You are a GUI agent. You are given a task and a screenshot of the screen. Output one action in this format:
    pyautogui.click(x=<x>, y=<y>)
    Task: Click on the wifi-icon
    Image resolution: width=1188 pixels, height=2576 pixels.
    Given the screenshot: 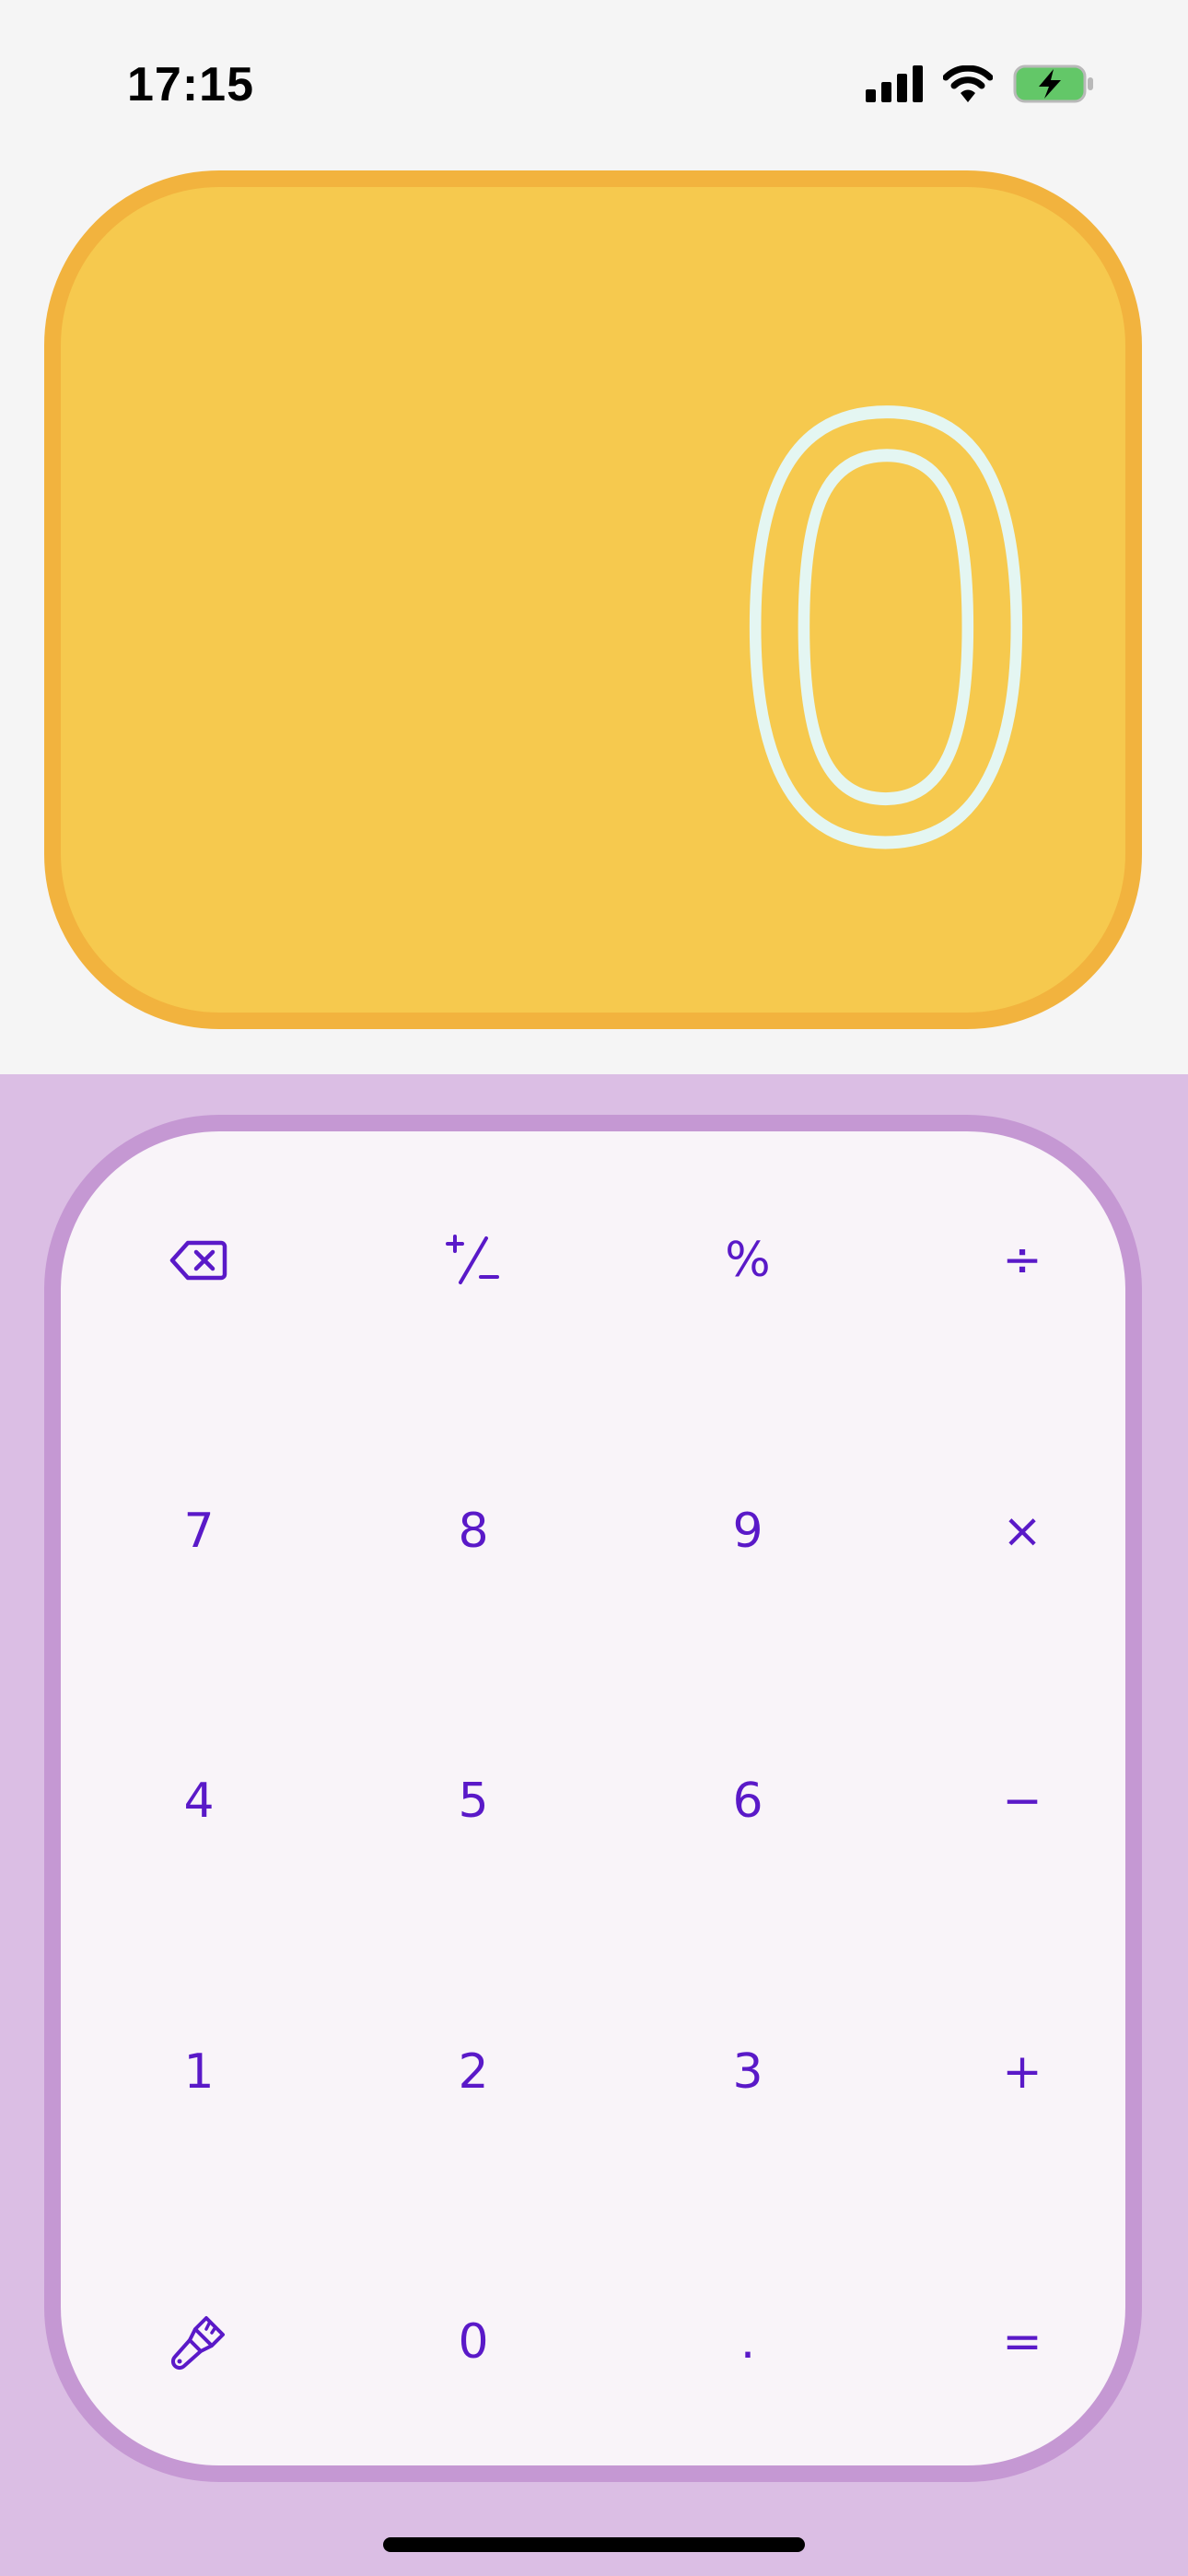 What is the action you would take?
    pyautogui.click(x=968, y=83)
    